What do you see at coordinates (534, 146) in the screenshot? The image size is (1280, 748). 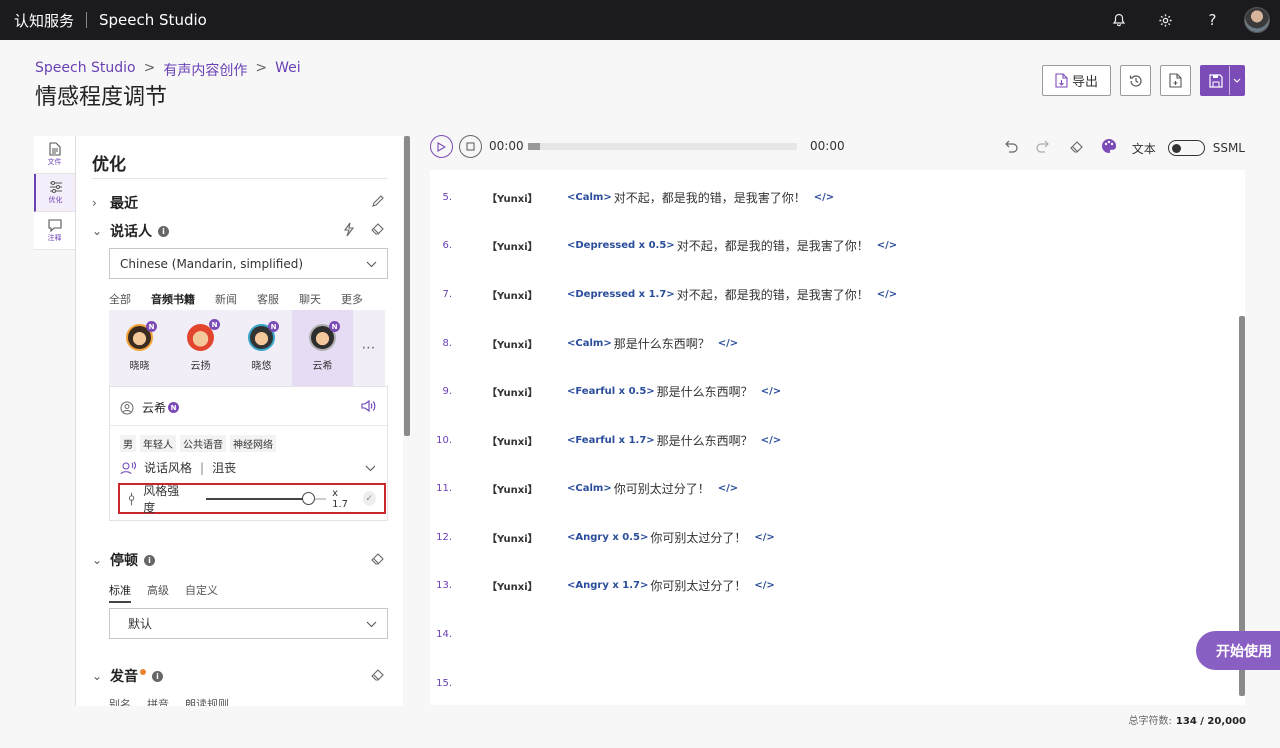 I see `progress-knob` at bounding box center [534, 146].